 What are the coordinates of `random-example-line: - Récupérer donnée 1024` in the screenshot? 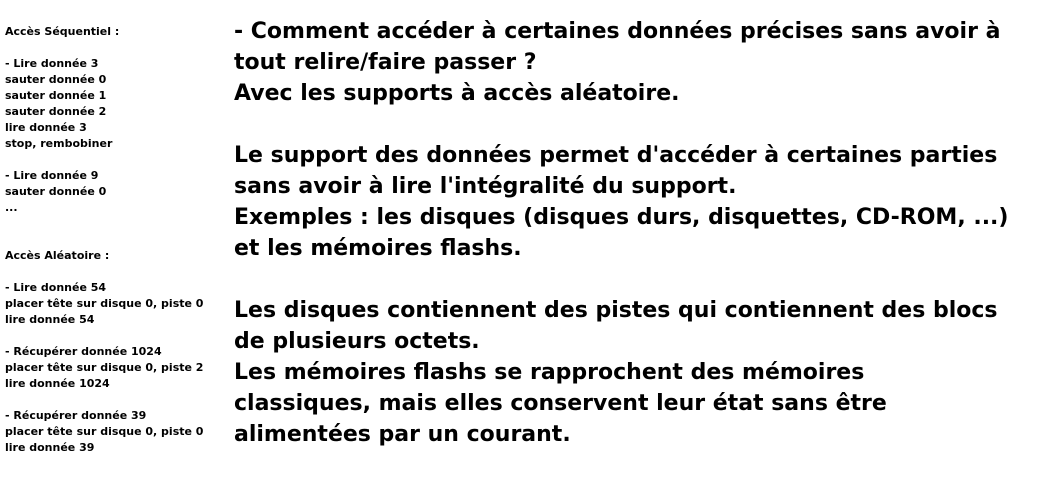 It's located at (83, 351).